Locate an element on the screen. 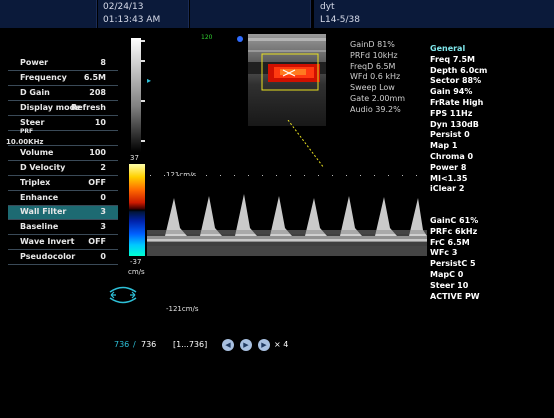  control-wall-filter: Wall Filter 3 is located at coordinates (63, 213).